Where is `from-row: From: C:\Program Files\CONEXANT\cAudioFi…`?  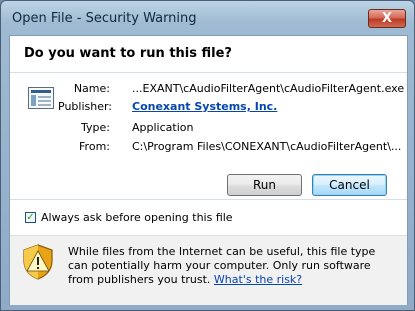
from-row: From: C:\Program Files\CONEXANT\cAudioFi… is located at coordinates (208, 147).